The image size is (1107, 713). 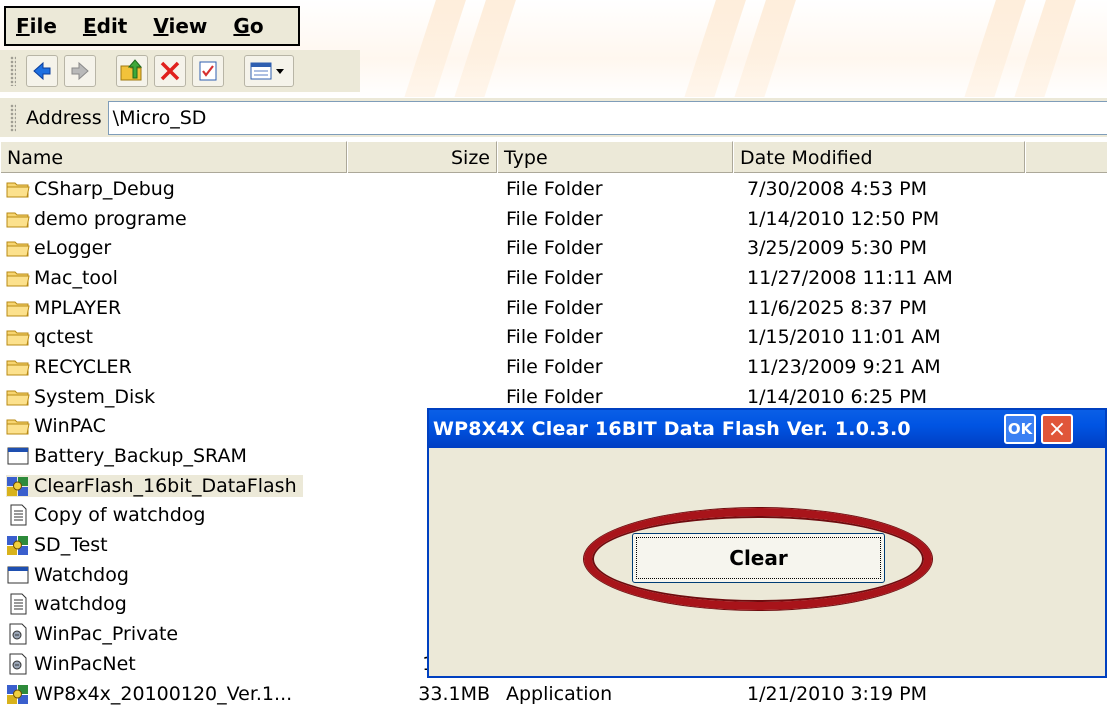 I want to click on file-name-cell: System_Disk, so click(x=80, y=397).